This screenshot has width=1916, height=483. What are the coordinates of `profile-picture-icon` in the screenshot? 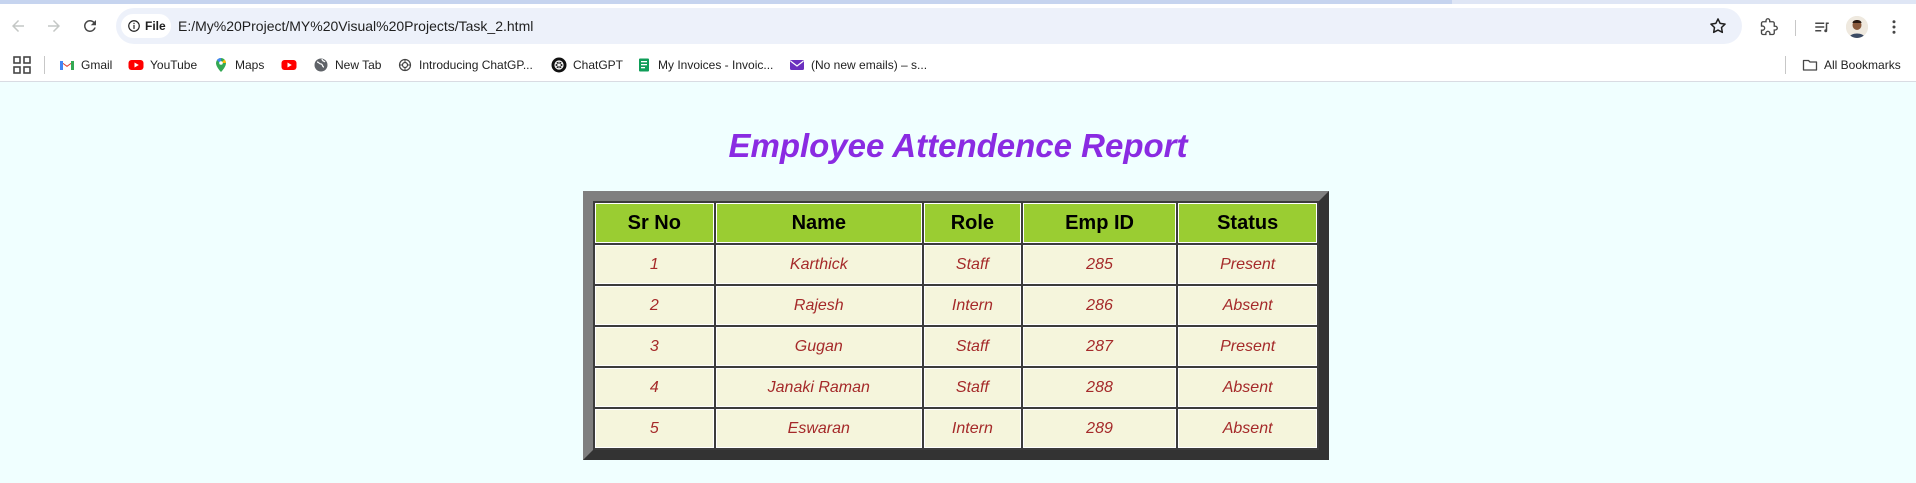 It's located at (1857, 27).